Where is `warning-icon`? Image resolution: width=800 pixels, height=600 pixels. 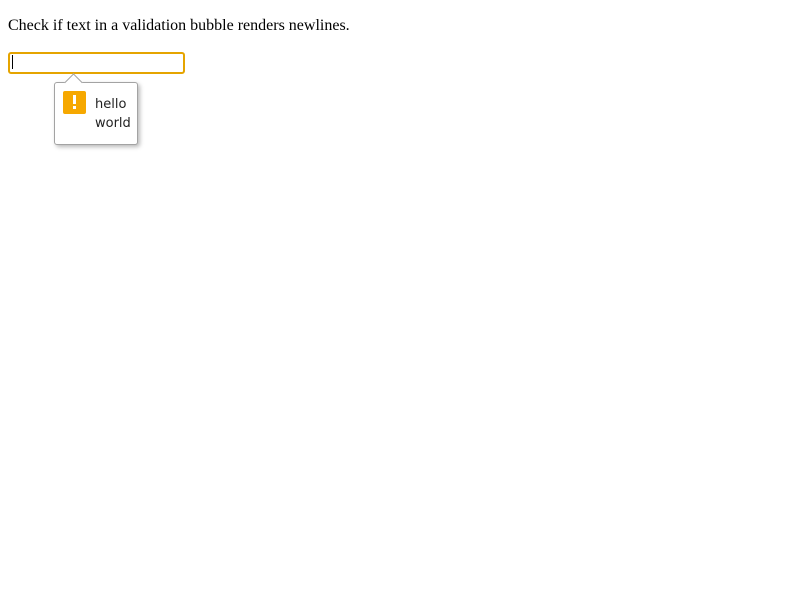 warning-icon is located at coordinates (74, 102).